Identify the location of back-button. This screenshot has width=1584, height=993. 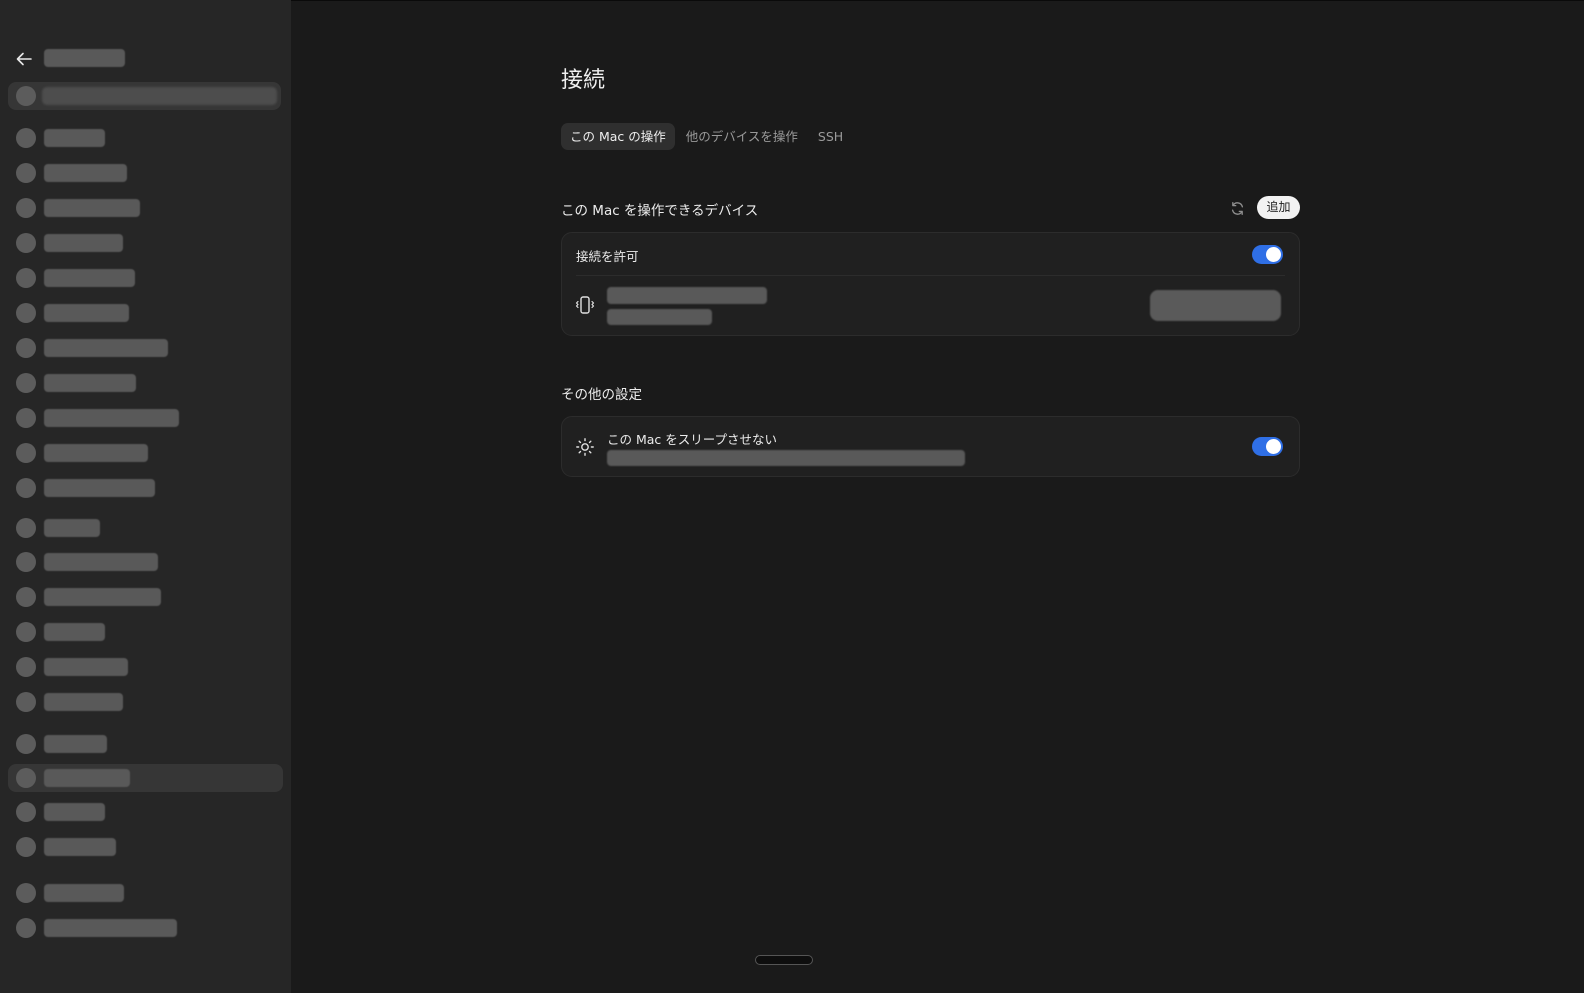
(24, 59).